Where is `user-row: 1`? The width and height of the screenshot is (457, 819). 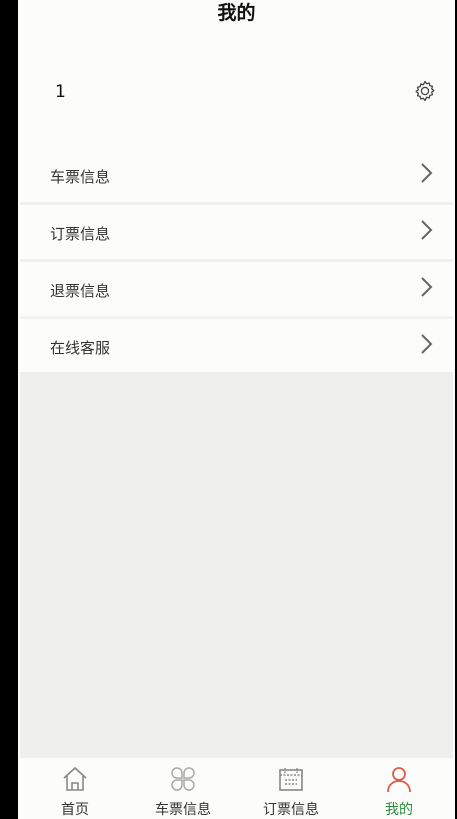 user-row: 1 is located at coordinates (236, 93).